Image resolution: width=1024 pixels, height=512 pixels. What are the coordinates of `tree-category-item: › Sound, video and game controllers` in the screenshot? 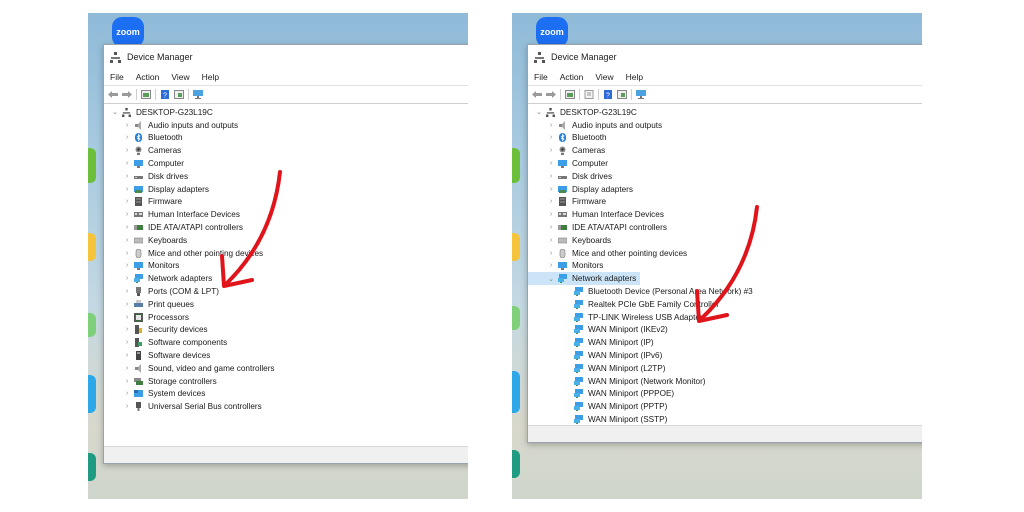 It's located at (286, 368).